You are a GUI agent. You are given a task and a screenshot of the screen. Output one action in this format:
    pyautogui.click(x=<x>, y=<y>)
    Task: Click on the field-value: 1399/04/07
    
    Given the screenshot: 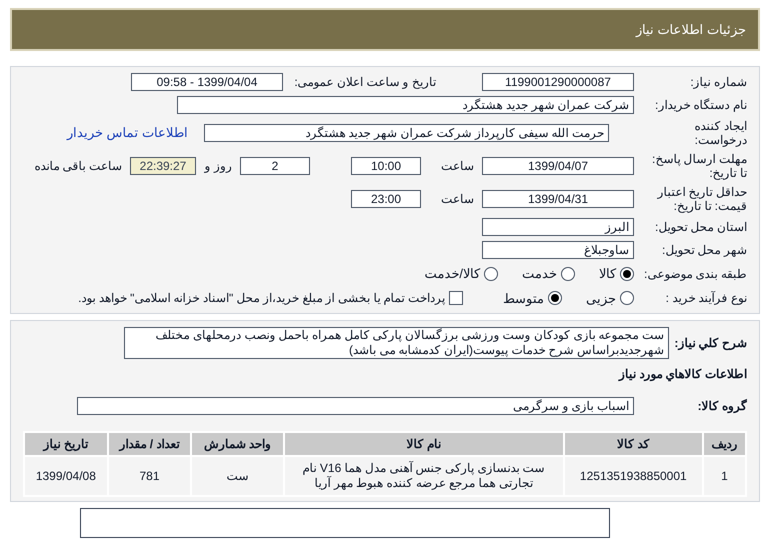 What is the action you would take?
    pyautogui.click(x=558, y=166)
    